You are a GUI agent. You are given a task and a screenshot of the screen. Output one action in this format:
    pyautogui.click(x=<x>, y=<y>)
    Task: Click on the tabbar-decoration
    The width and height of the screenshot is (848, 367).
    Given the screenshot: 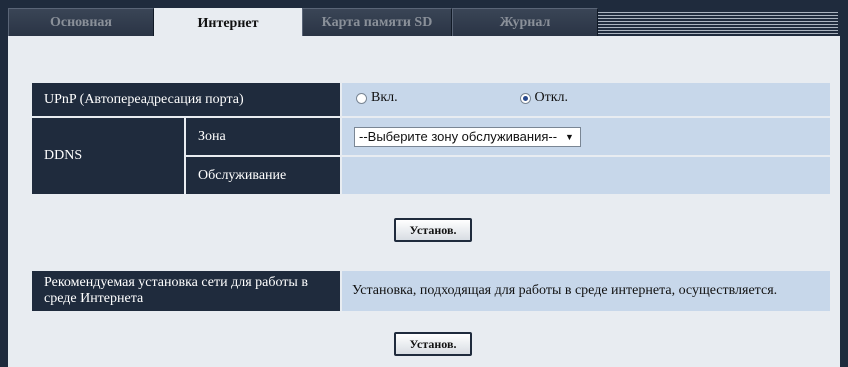 What is the action you would take?
    pyautogui.click(x=718, y=23)
    